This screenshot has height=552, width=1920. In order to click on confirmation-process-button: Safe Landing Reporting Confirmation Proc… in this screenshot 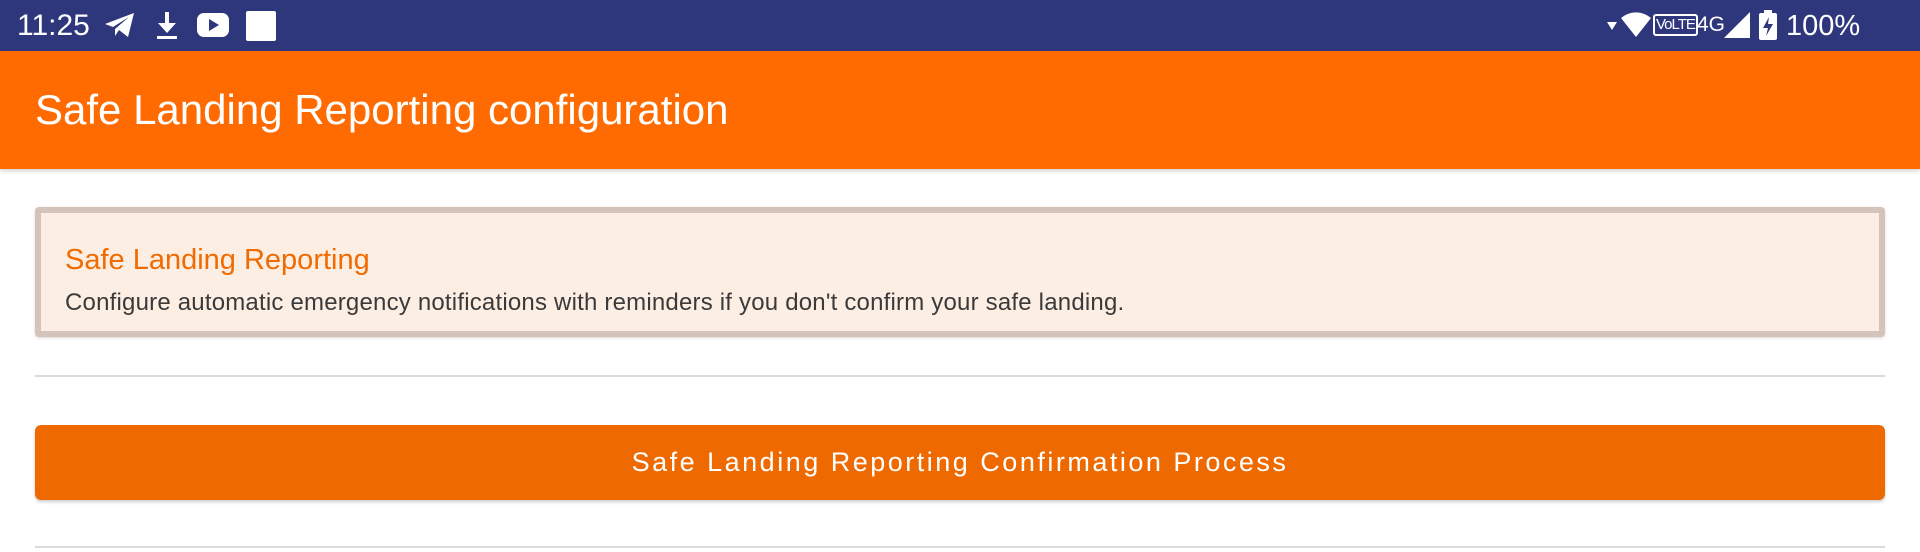, I will do `click(960, 462)`.